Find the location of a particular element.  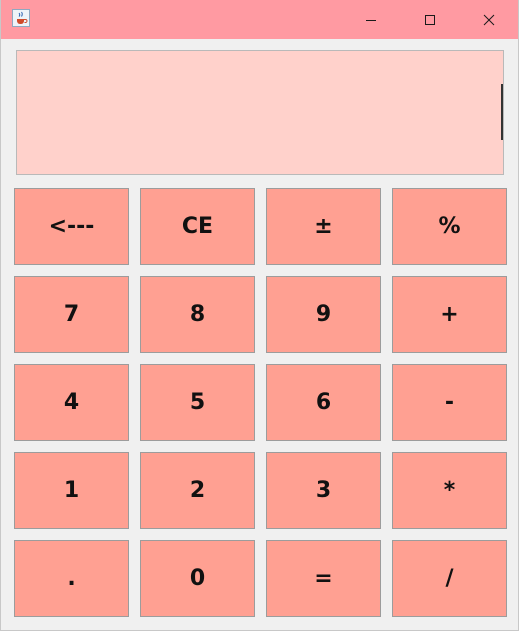

title-bar is located at coordinates (259, 19).